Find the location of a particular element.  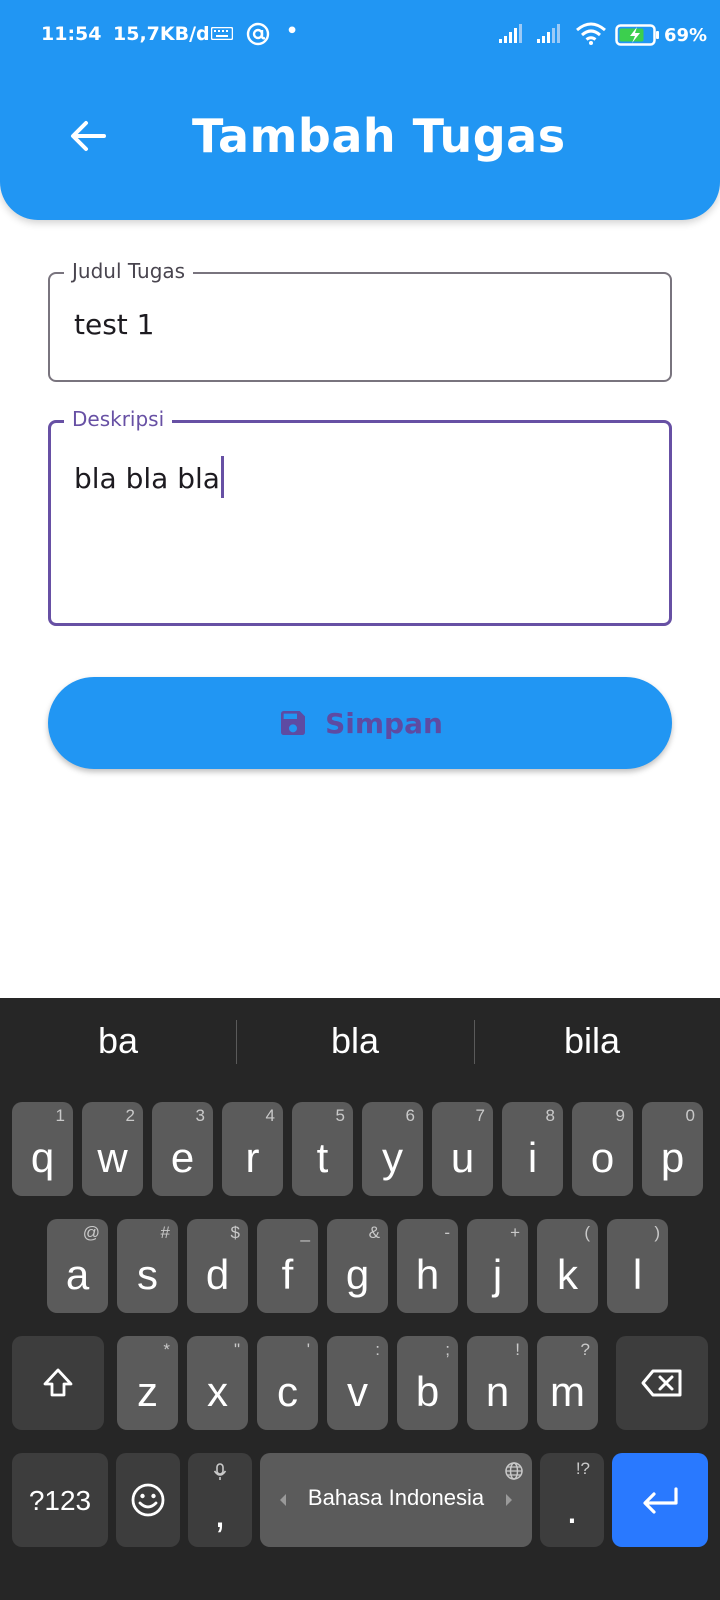

key-hint: _ is located at coordinates (305, 1232).